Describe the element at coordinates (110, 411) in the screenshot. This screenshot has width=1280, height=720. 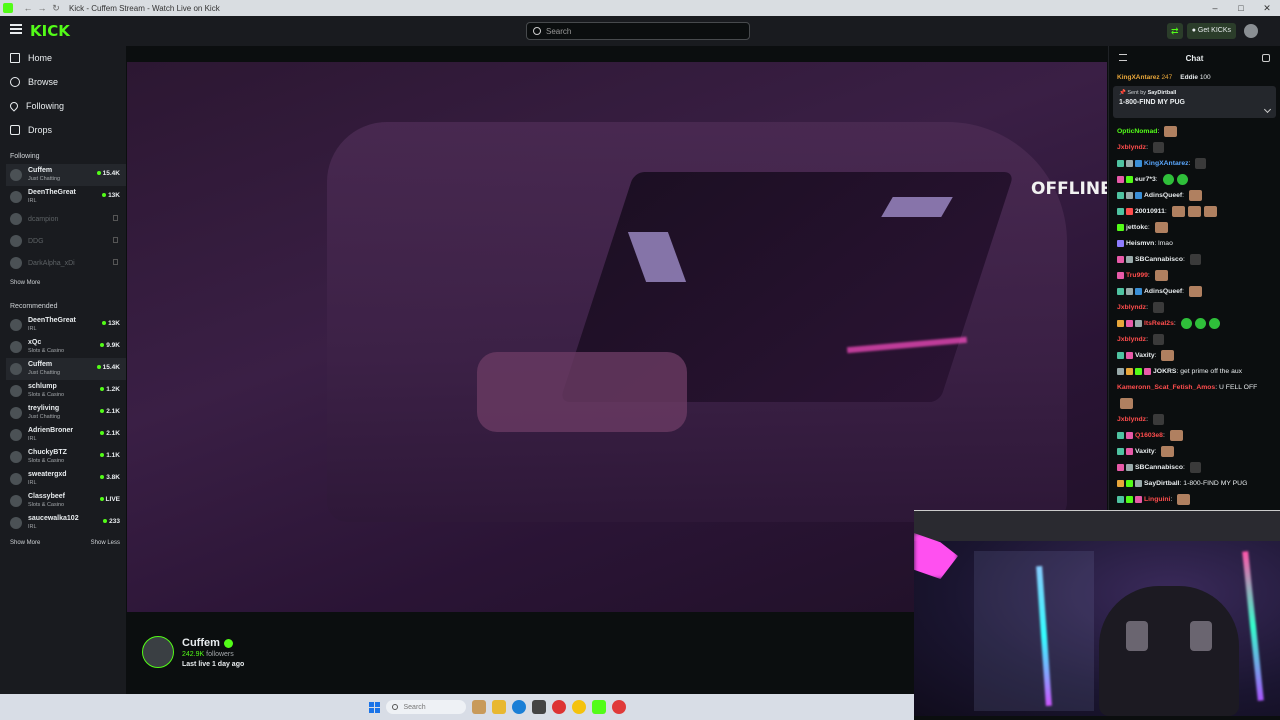
I see `viewer-count: 2.1K` at that location.